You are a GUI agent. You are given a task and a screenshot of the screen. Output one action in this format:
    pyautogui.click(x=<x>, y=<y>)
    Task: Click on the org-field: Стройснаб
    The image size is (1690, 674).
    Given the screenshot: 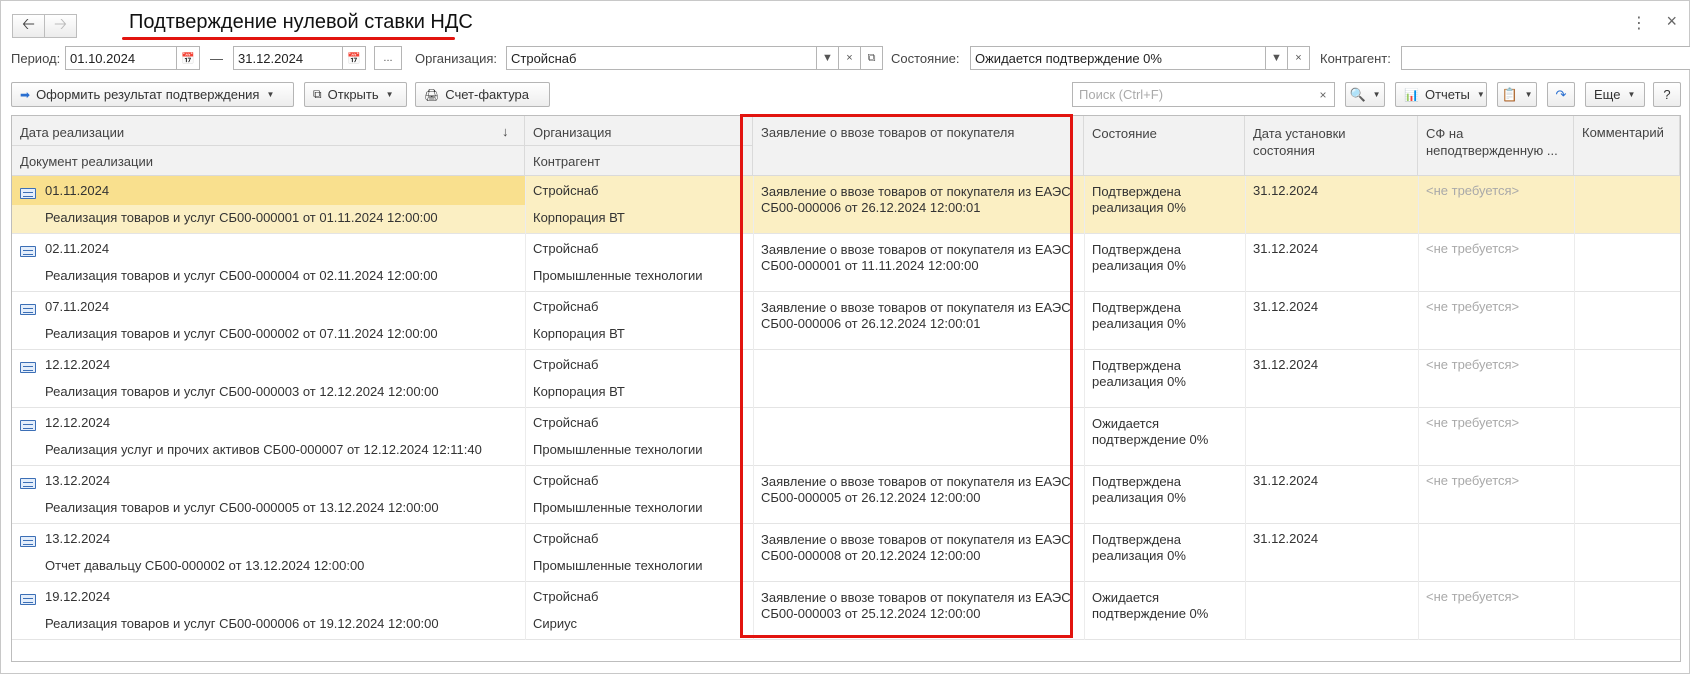 What is the action you would take?
    pyautogui.click(x=661, y=58)
    